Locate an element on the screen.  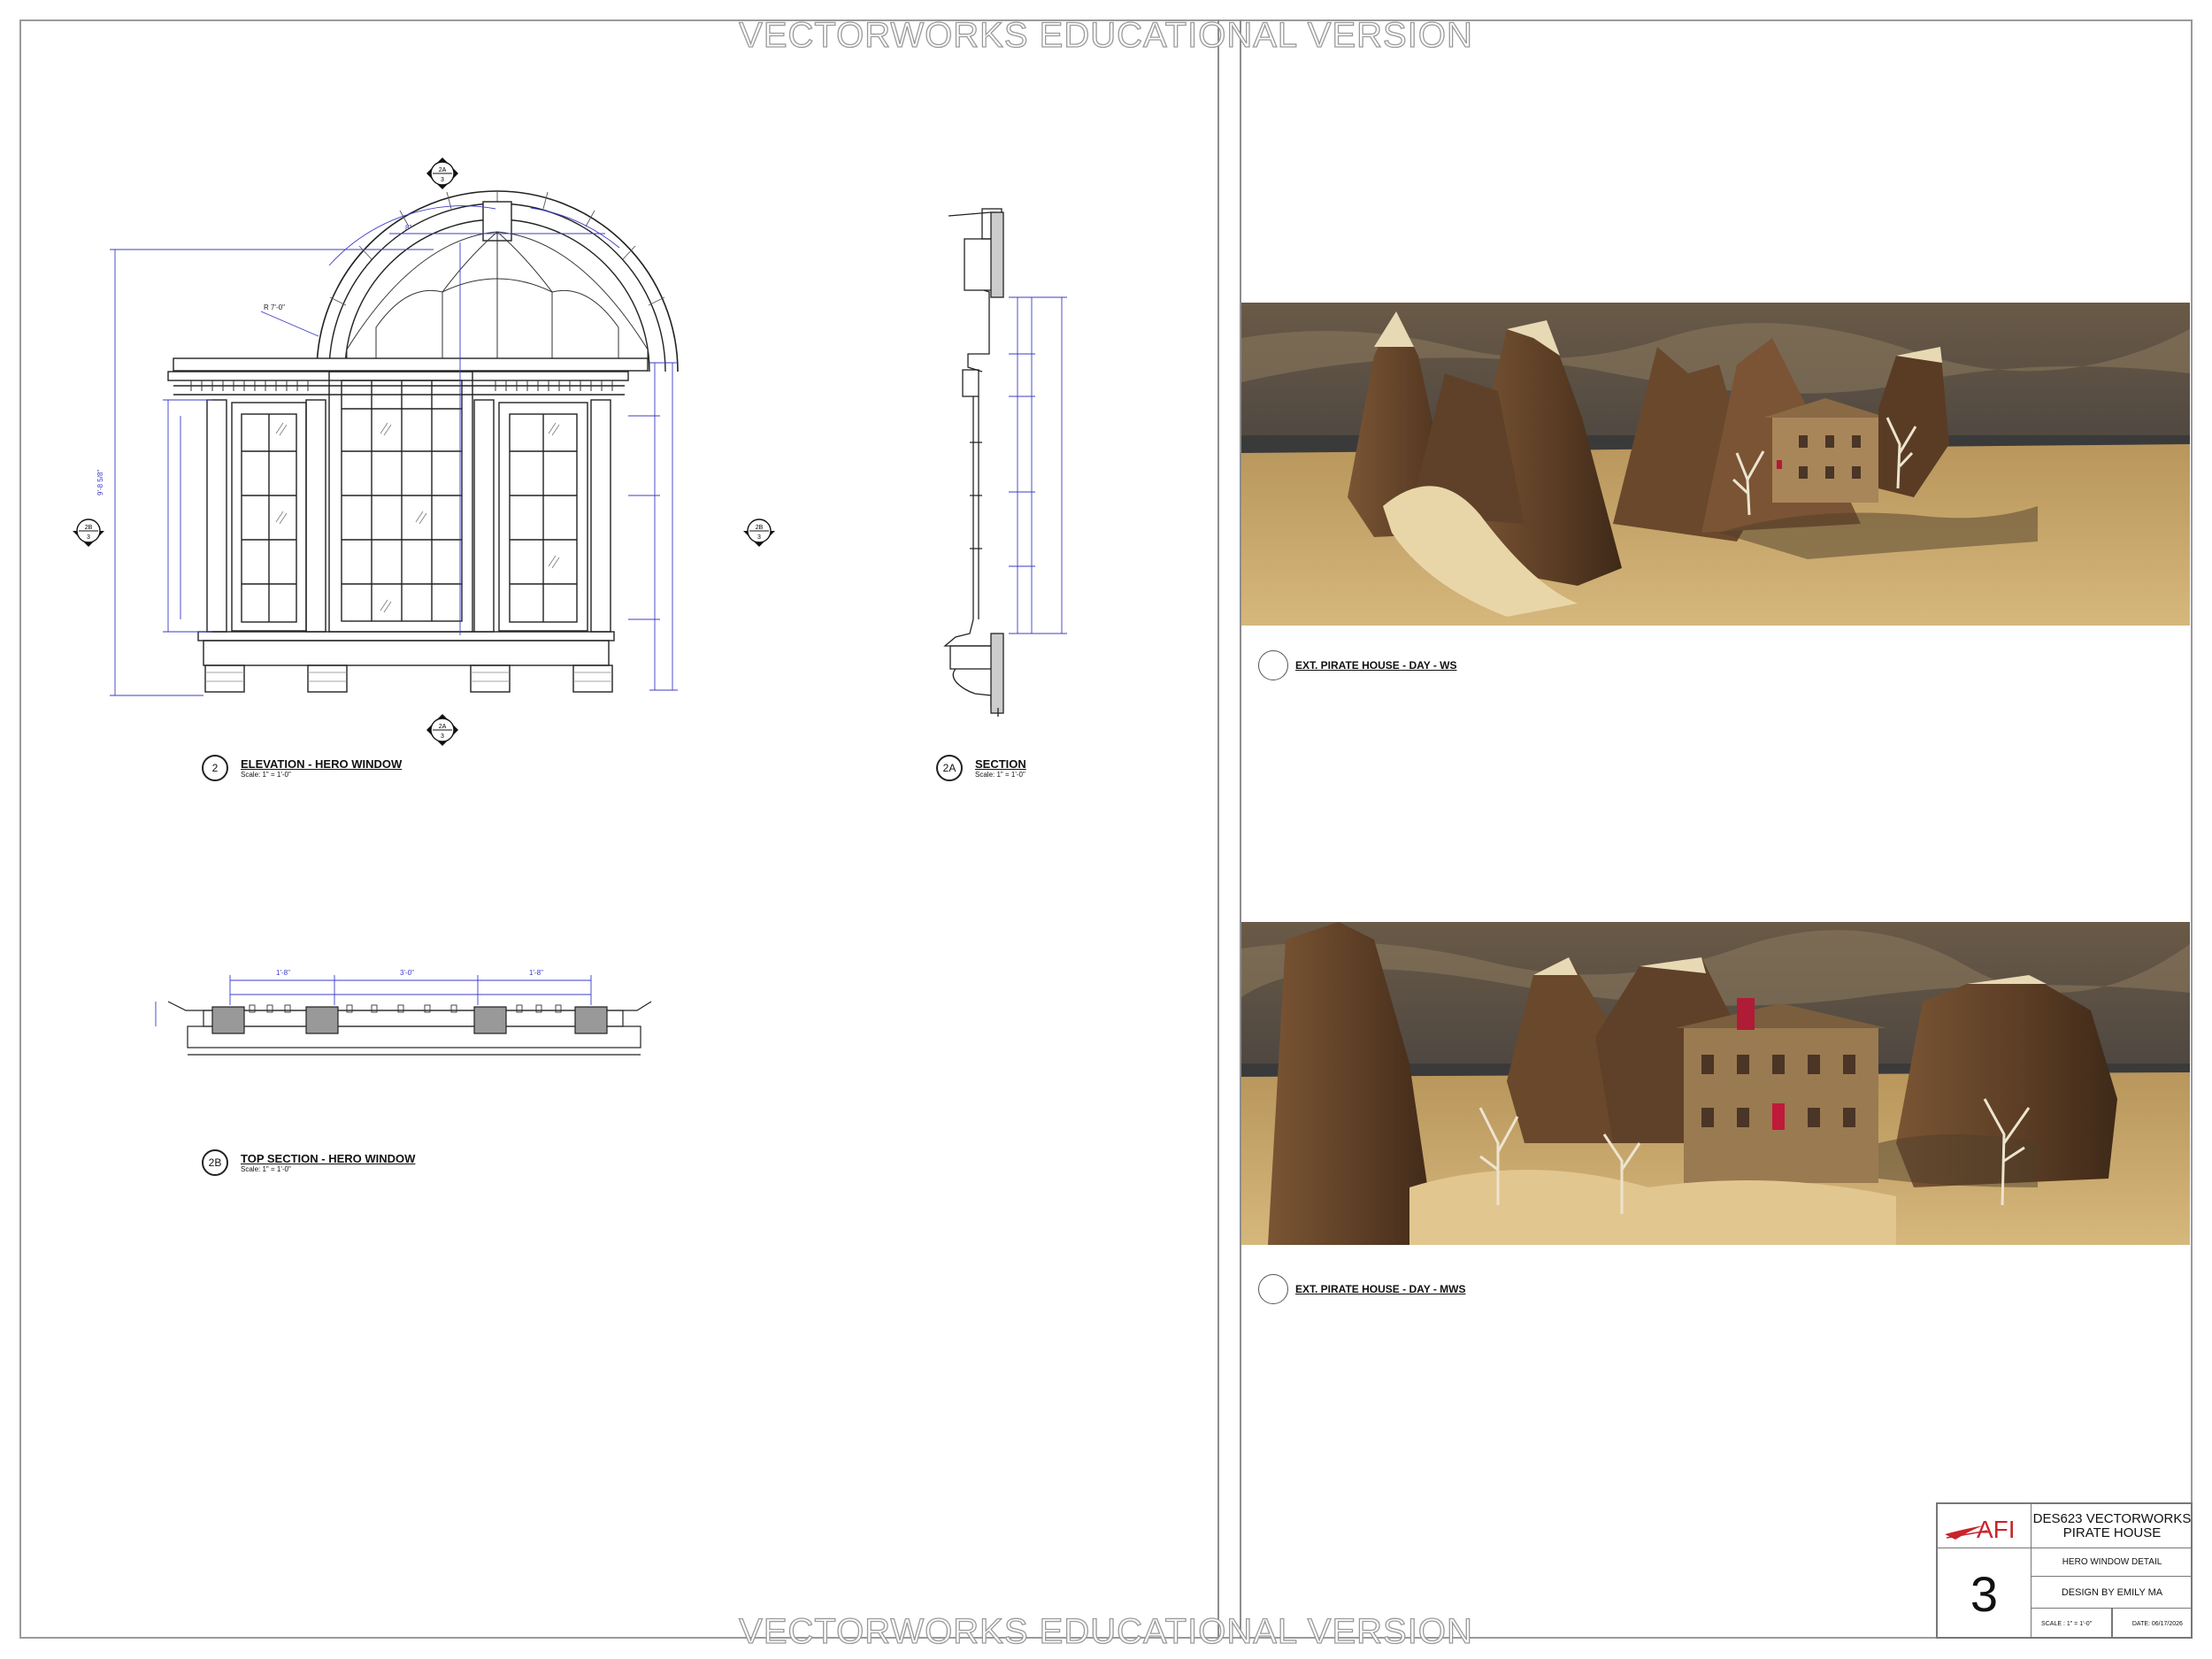
section-marker-top-label: 2A is located at coordinates (443, 170).